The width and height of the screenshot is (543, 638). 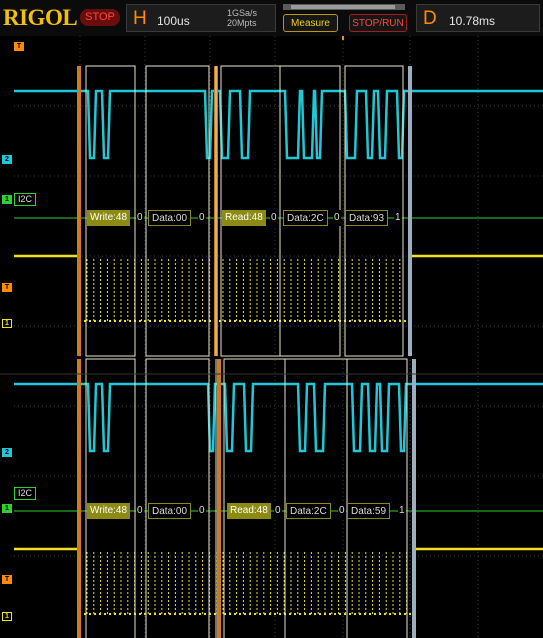 I want to click on run-status-badge: STOP, so click(x=100, y=17).